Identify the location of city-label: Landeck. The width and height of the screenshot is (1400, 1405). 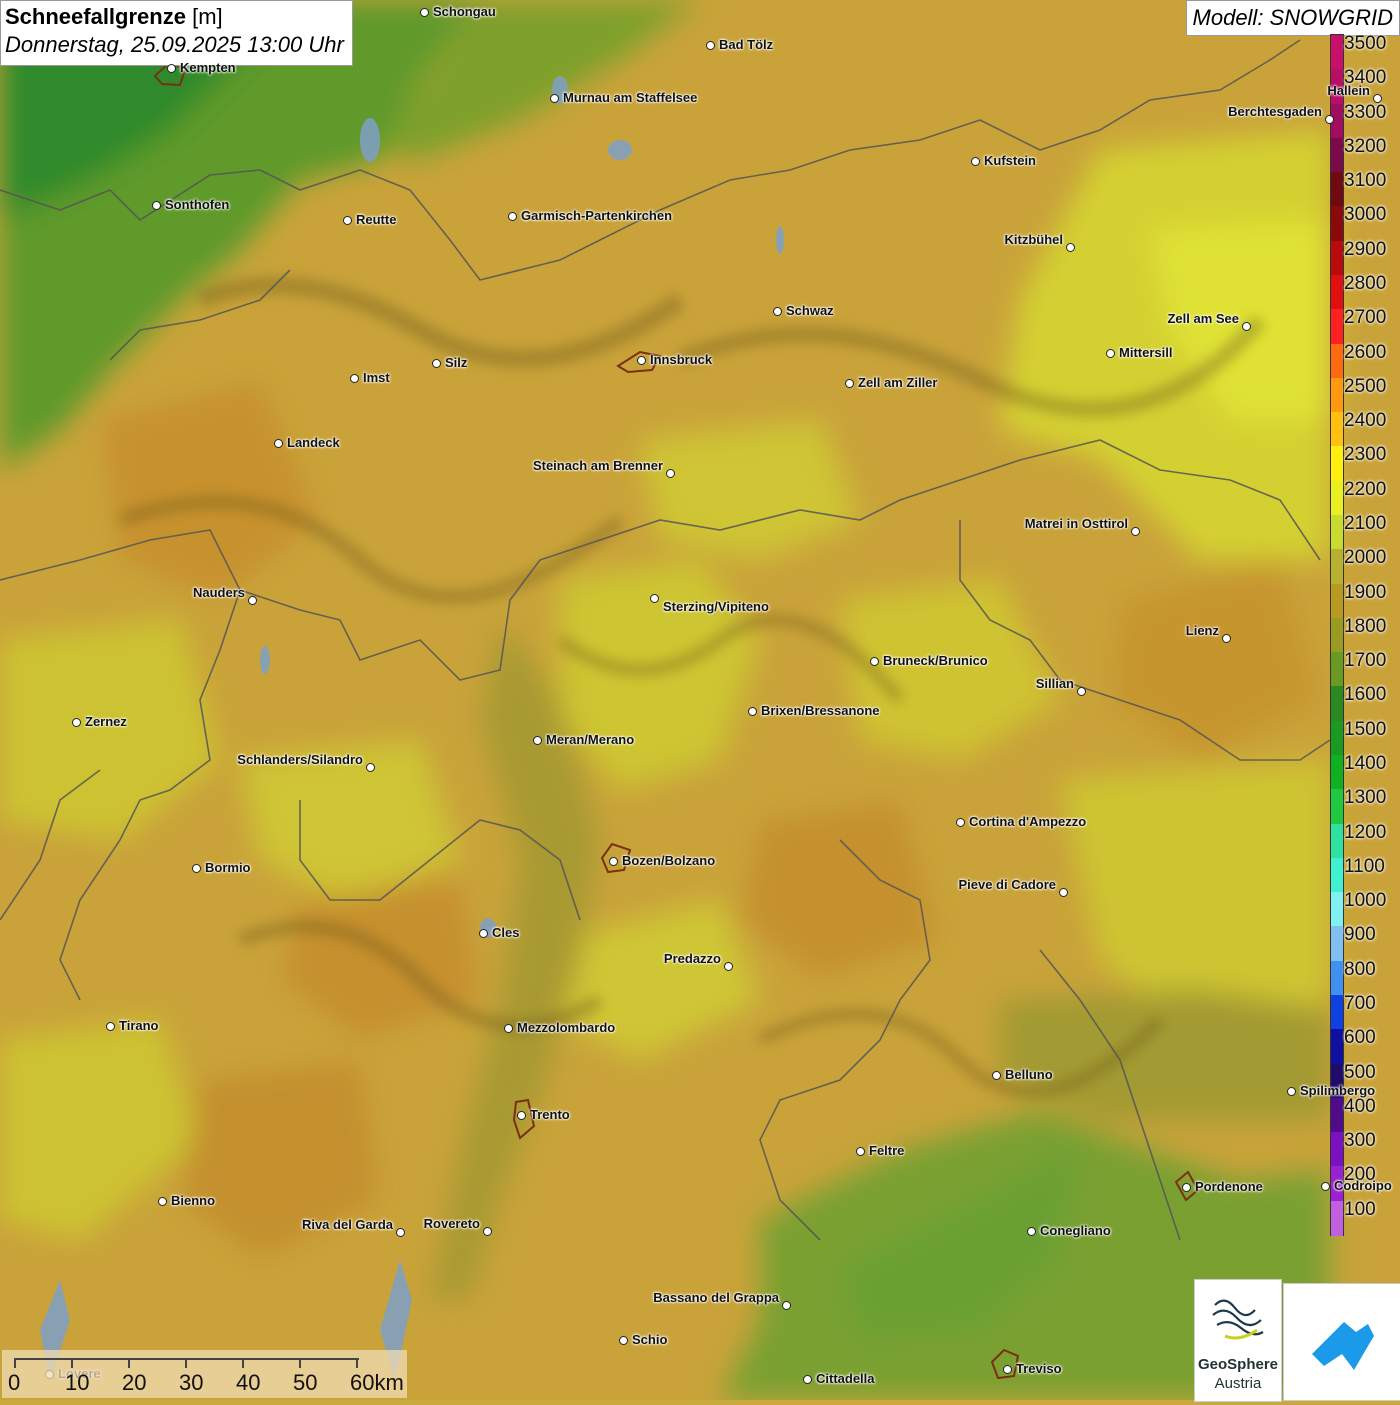
(313, 442).